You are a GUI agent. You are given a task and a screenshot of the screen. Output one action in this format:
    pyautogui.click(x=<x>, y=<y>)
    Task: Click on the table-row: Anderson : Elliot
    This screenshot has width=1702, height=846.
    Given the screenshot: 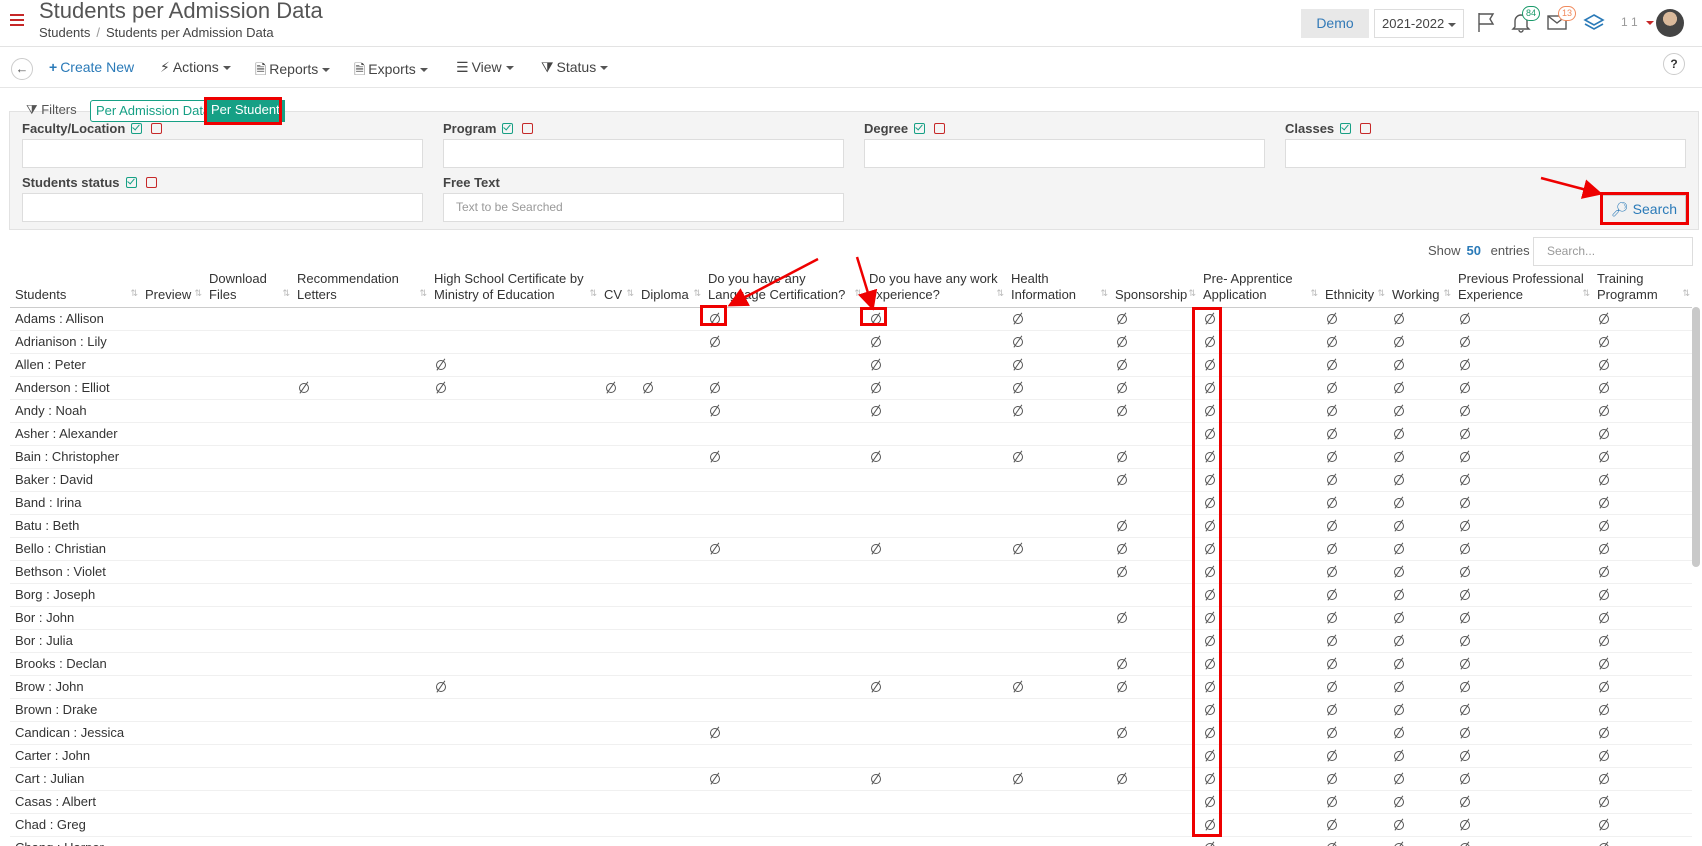 What is the action you would take?
    pyautogui.click(x=851, y=387)
    